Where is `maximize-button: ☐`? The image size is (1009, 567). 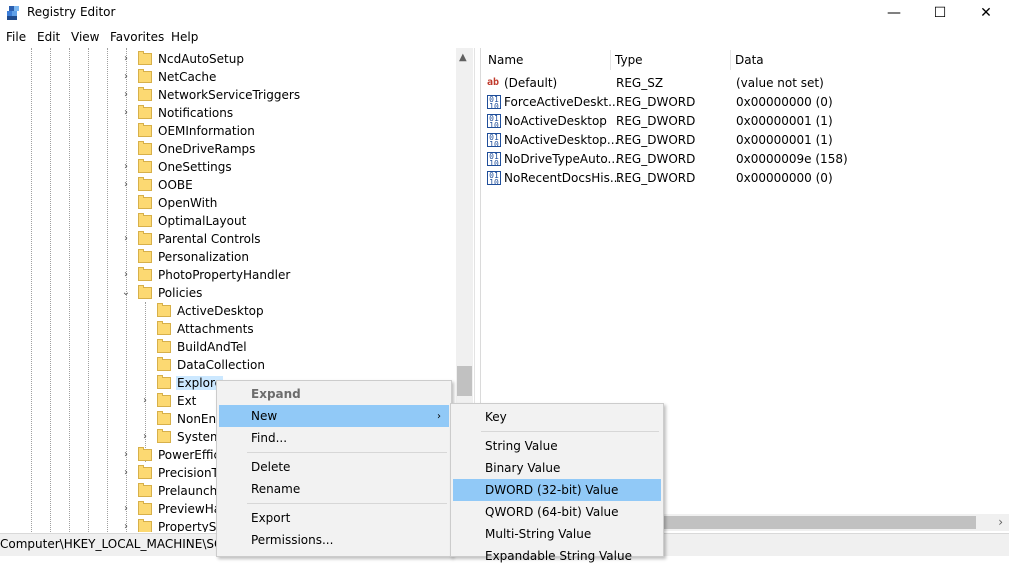 maximize-button: ☐ is located at coordinates (940, 13).